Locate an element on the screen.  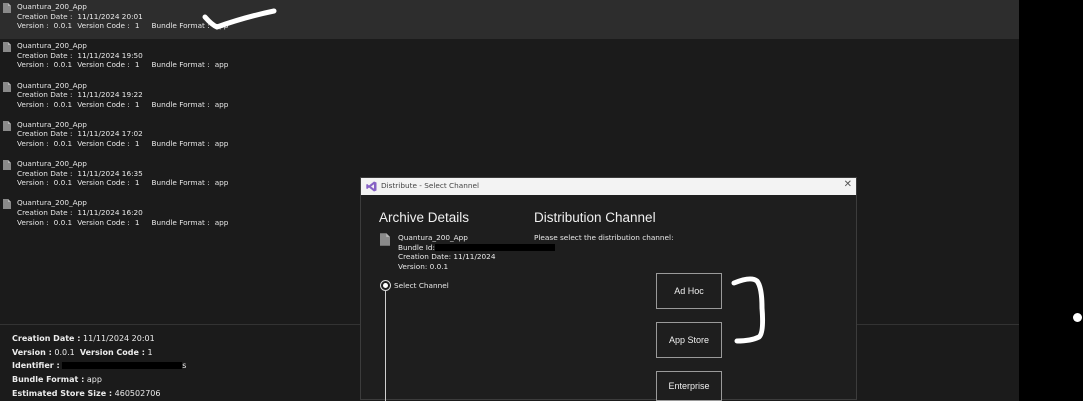
details-identifier-tail: s is located at coordinates (184, 365).